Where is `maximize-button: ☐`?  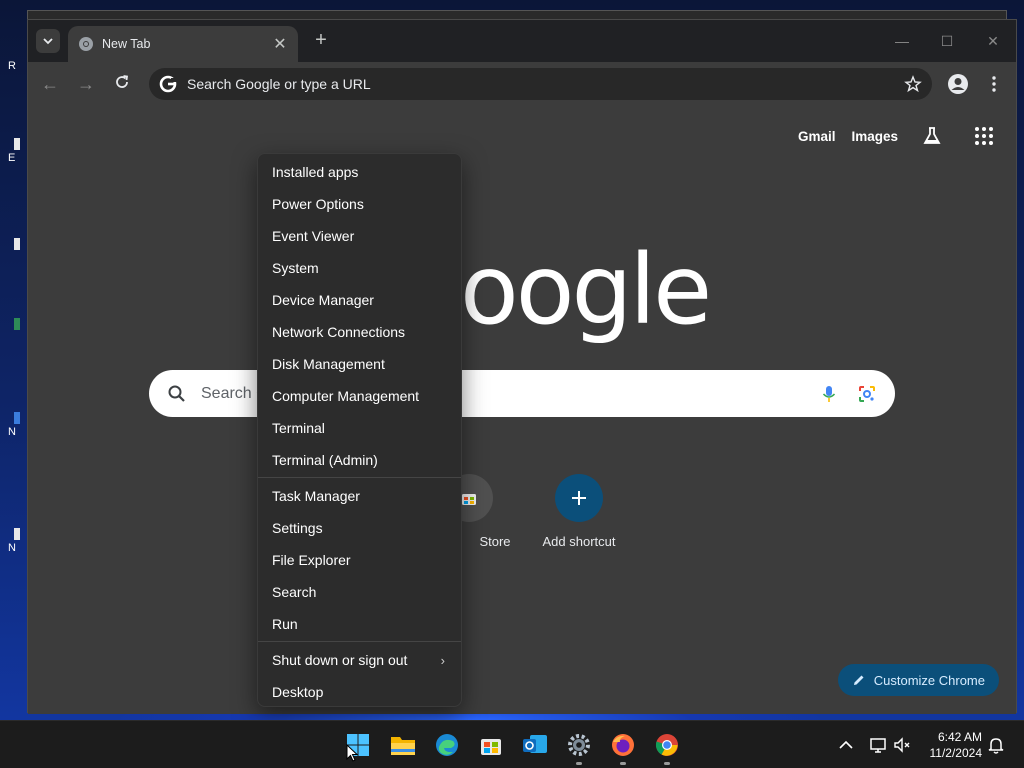
maximize-button: ☐ is located at coordinates (947, 41).